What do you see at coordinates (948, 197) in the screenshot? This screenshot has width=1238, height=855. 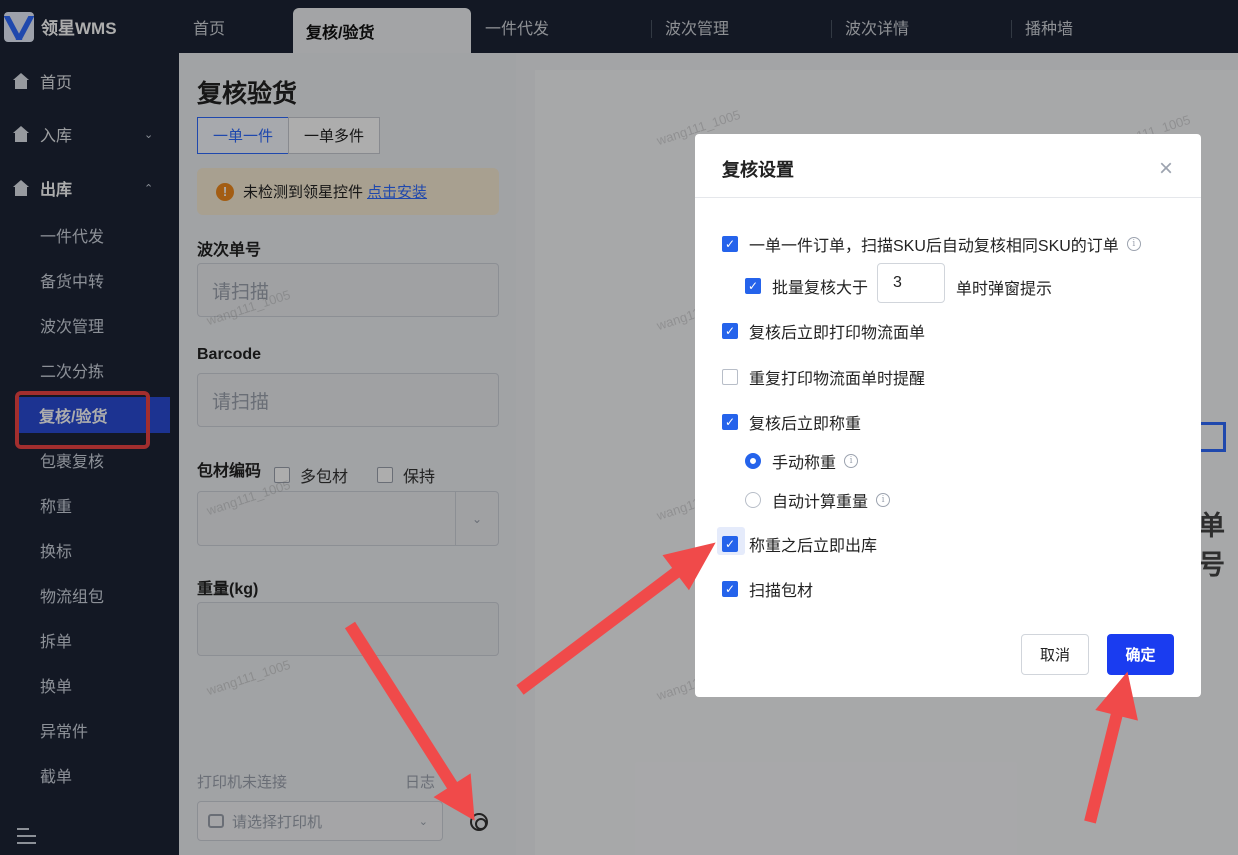 I see `divider` at bounding box center [948, 197].